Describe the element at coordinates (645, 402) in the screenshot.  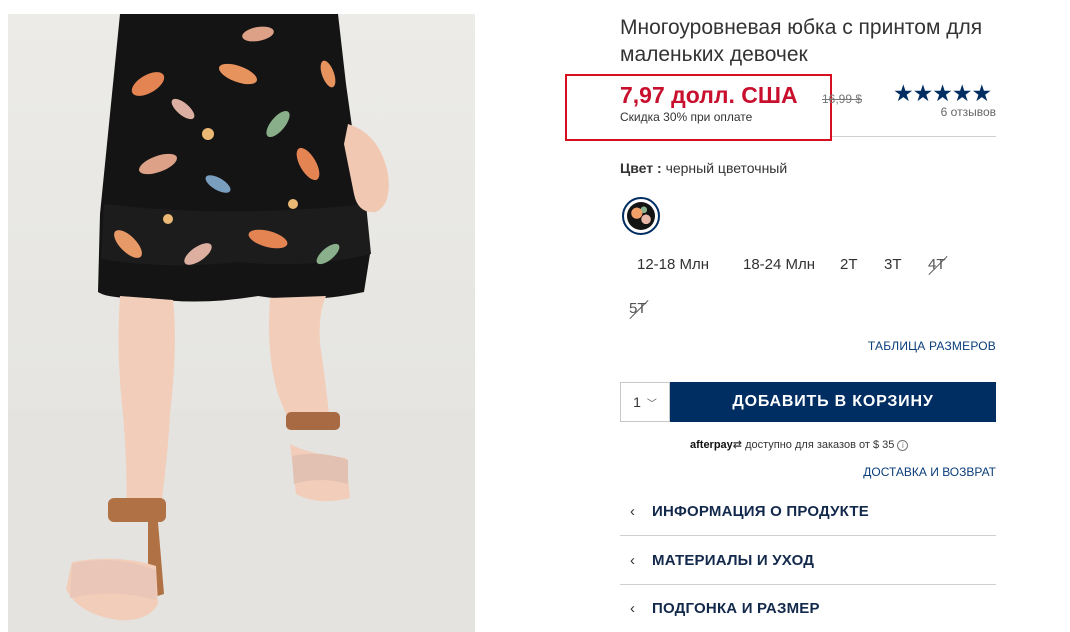
I see `quantity-select: 1 ﹀` at that location.